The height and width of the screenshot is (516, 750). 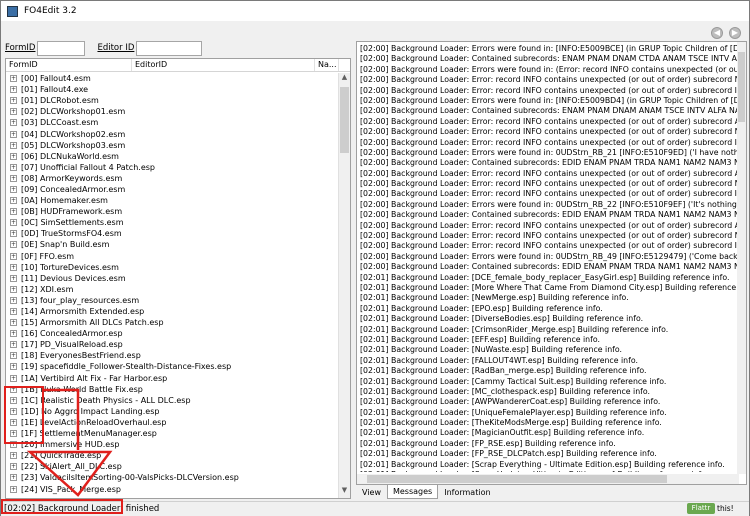 I want to click on log-vertical-scrollbar, so click(x=741, y=258).